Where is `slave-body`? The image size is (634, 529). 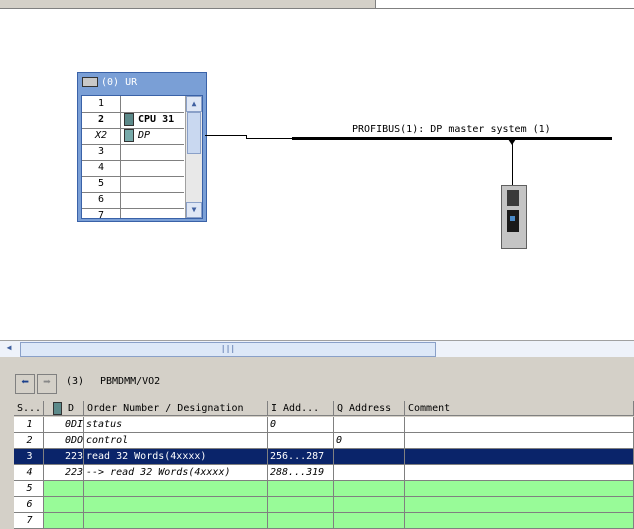 slave-body is located at coordinates (513, 221).